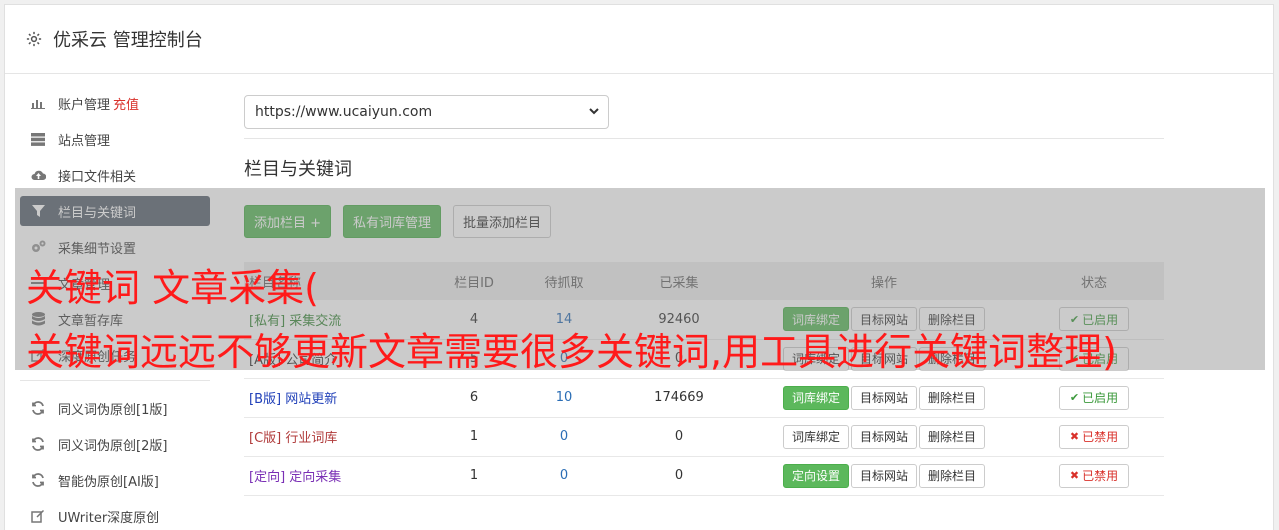 This screenshot has height=530, width=1279. What do you see at coordinates (704, 138) in the screenshot?
I see `divider` at bounding box center [704, 138].